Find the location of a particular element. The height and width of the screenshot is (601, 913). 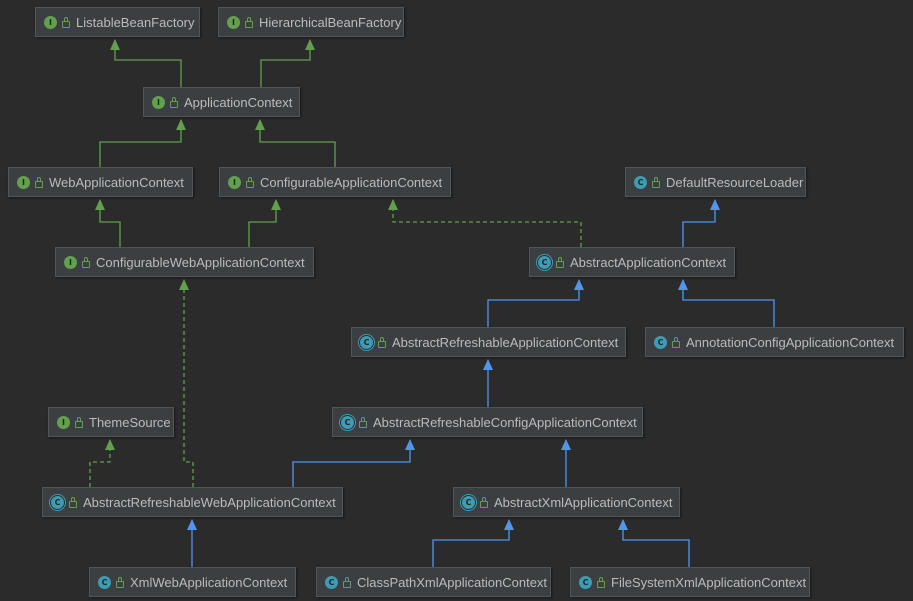

node-file-system-xml-application-context: C FileSystemXmlApplicationContext is located at coordinates (690, 582).